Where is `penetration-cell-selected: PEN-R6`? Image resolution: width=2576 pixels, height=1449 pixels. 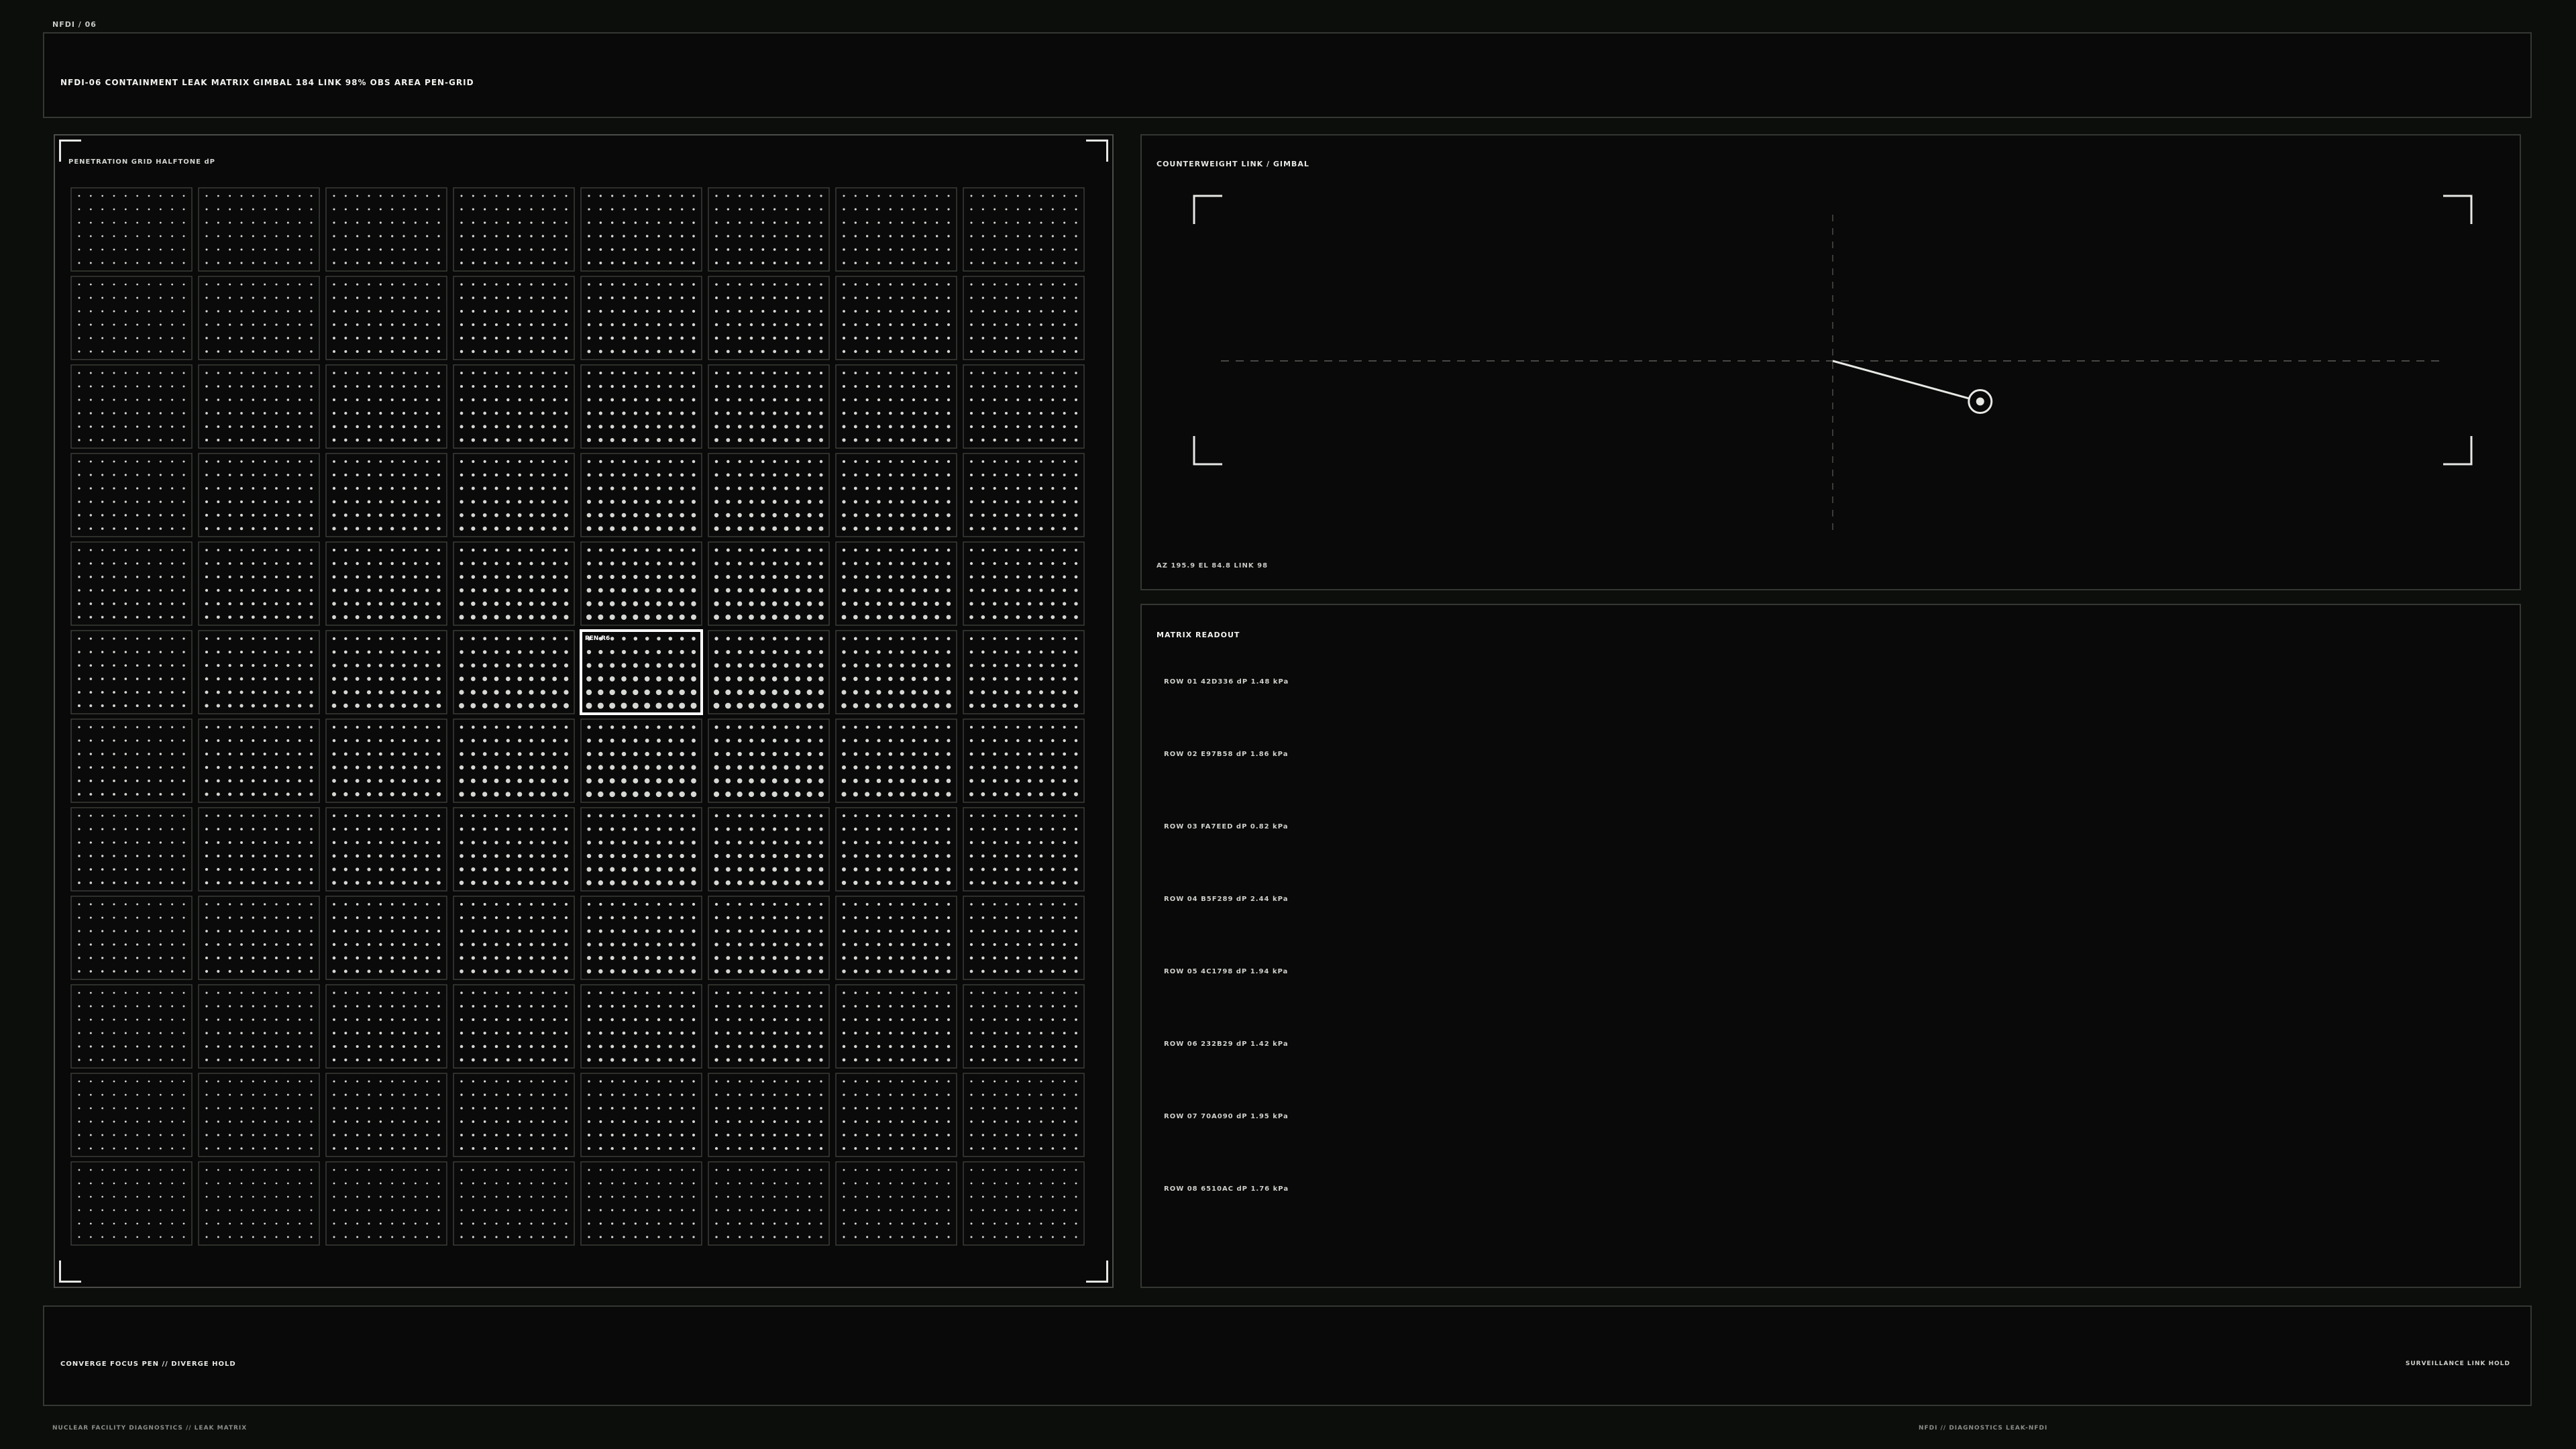
penetration-cell-selected: PEN-R6 is located at coordinates (641, 672).